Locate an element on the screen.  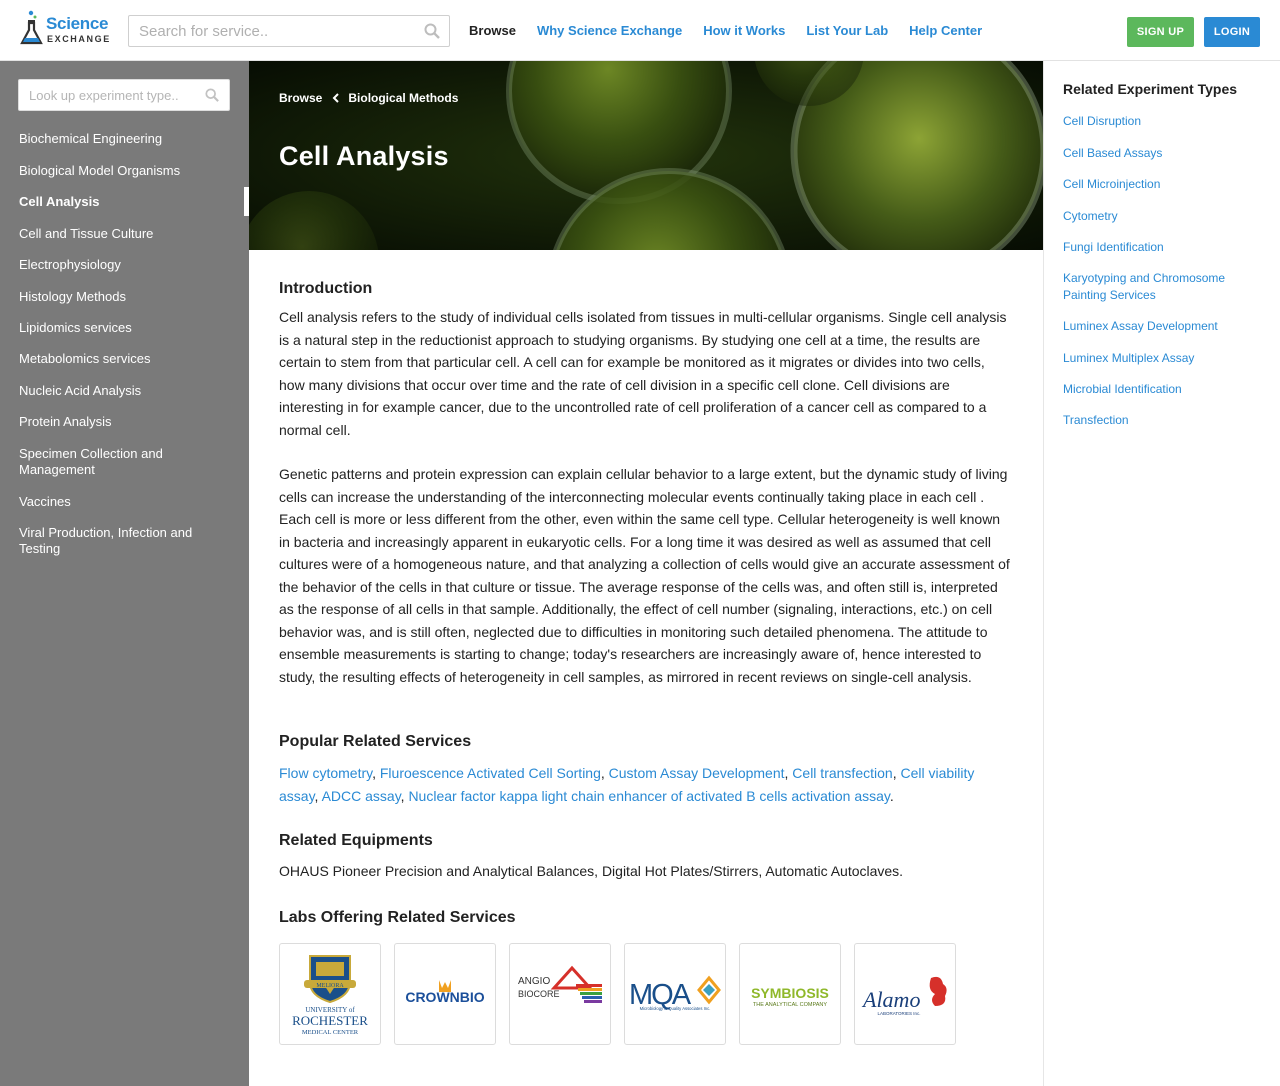
symbiosis-logo: SYMBIOSIS THE ANALYTICAL COMPANY is located at coordinates (790, 996).